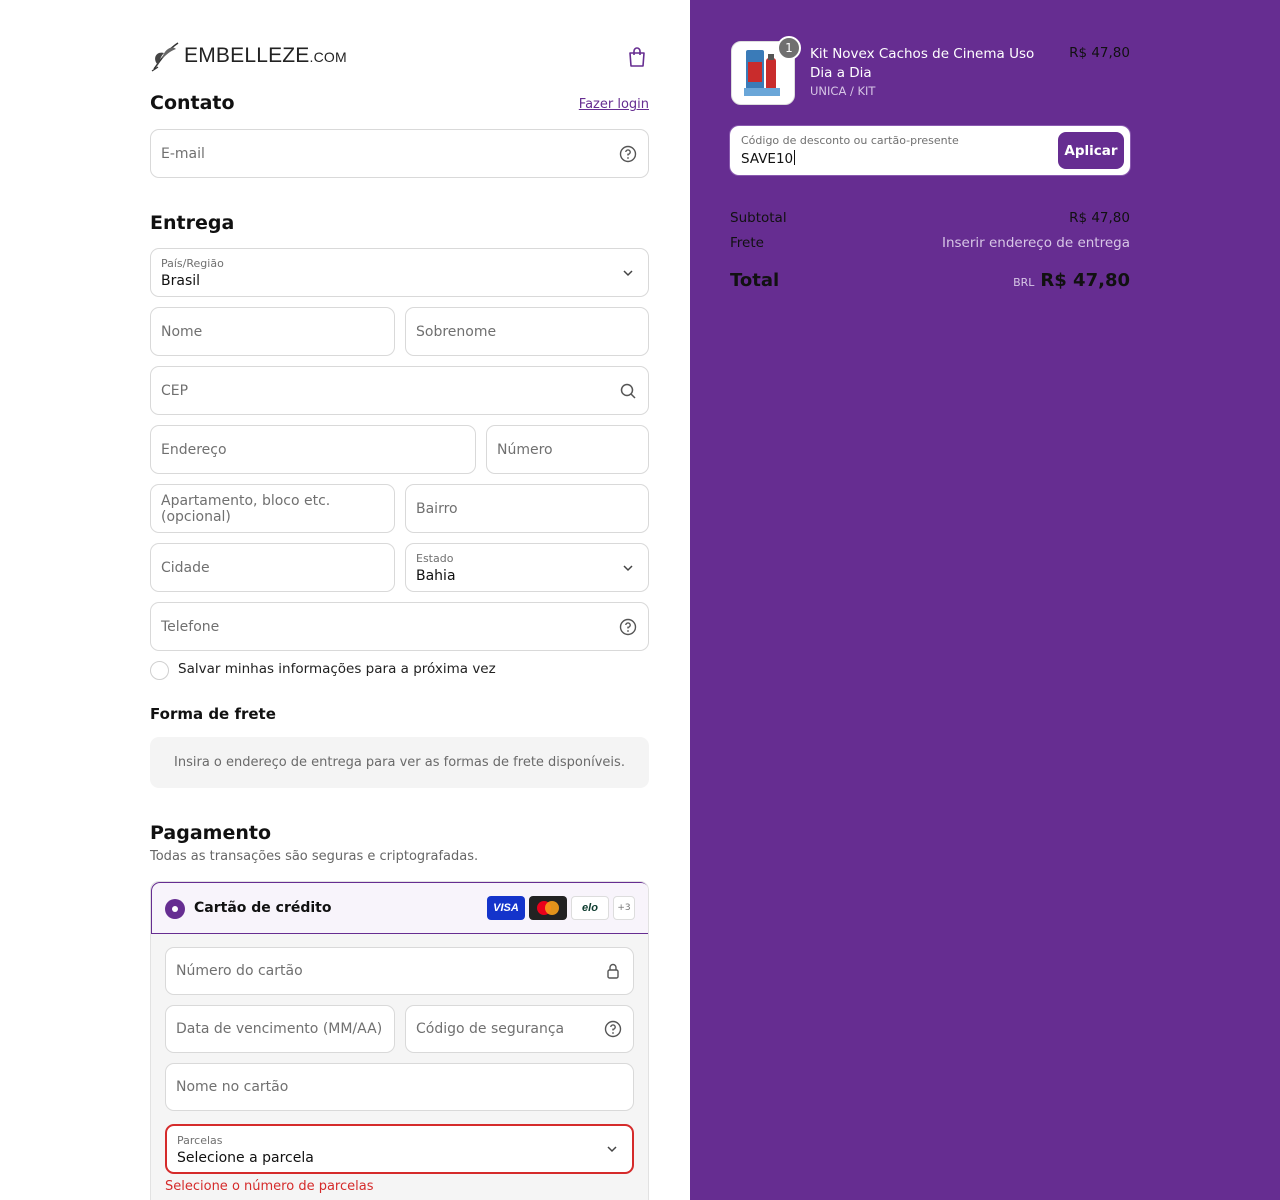 The image size is (1280, 1200). I want to click on payment-title: Pagamento, so click(211, 833).